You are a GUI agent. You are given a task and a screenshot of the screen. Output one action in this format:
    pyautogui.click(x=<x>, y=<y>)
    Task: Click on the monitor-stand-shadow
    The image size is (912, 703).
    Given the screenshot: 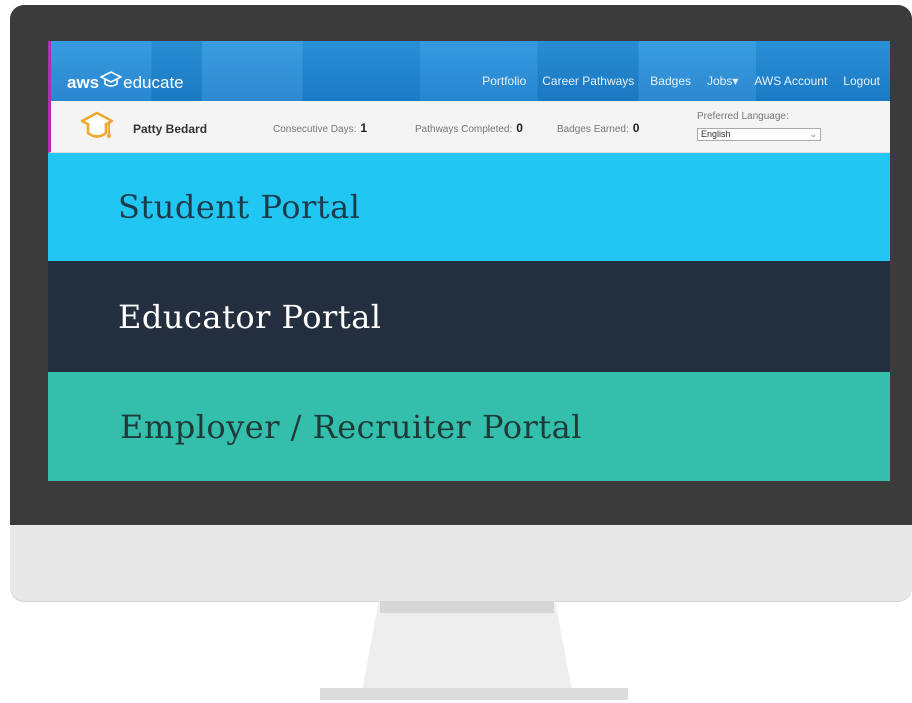 What is the action you would take?
    pyautogui.click(x=467, y=607)
    